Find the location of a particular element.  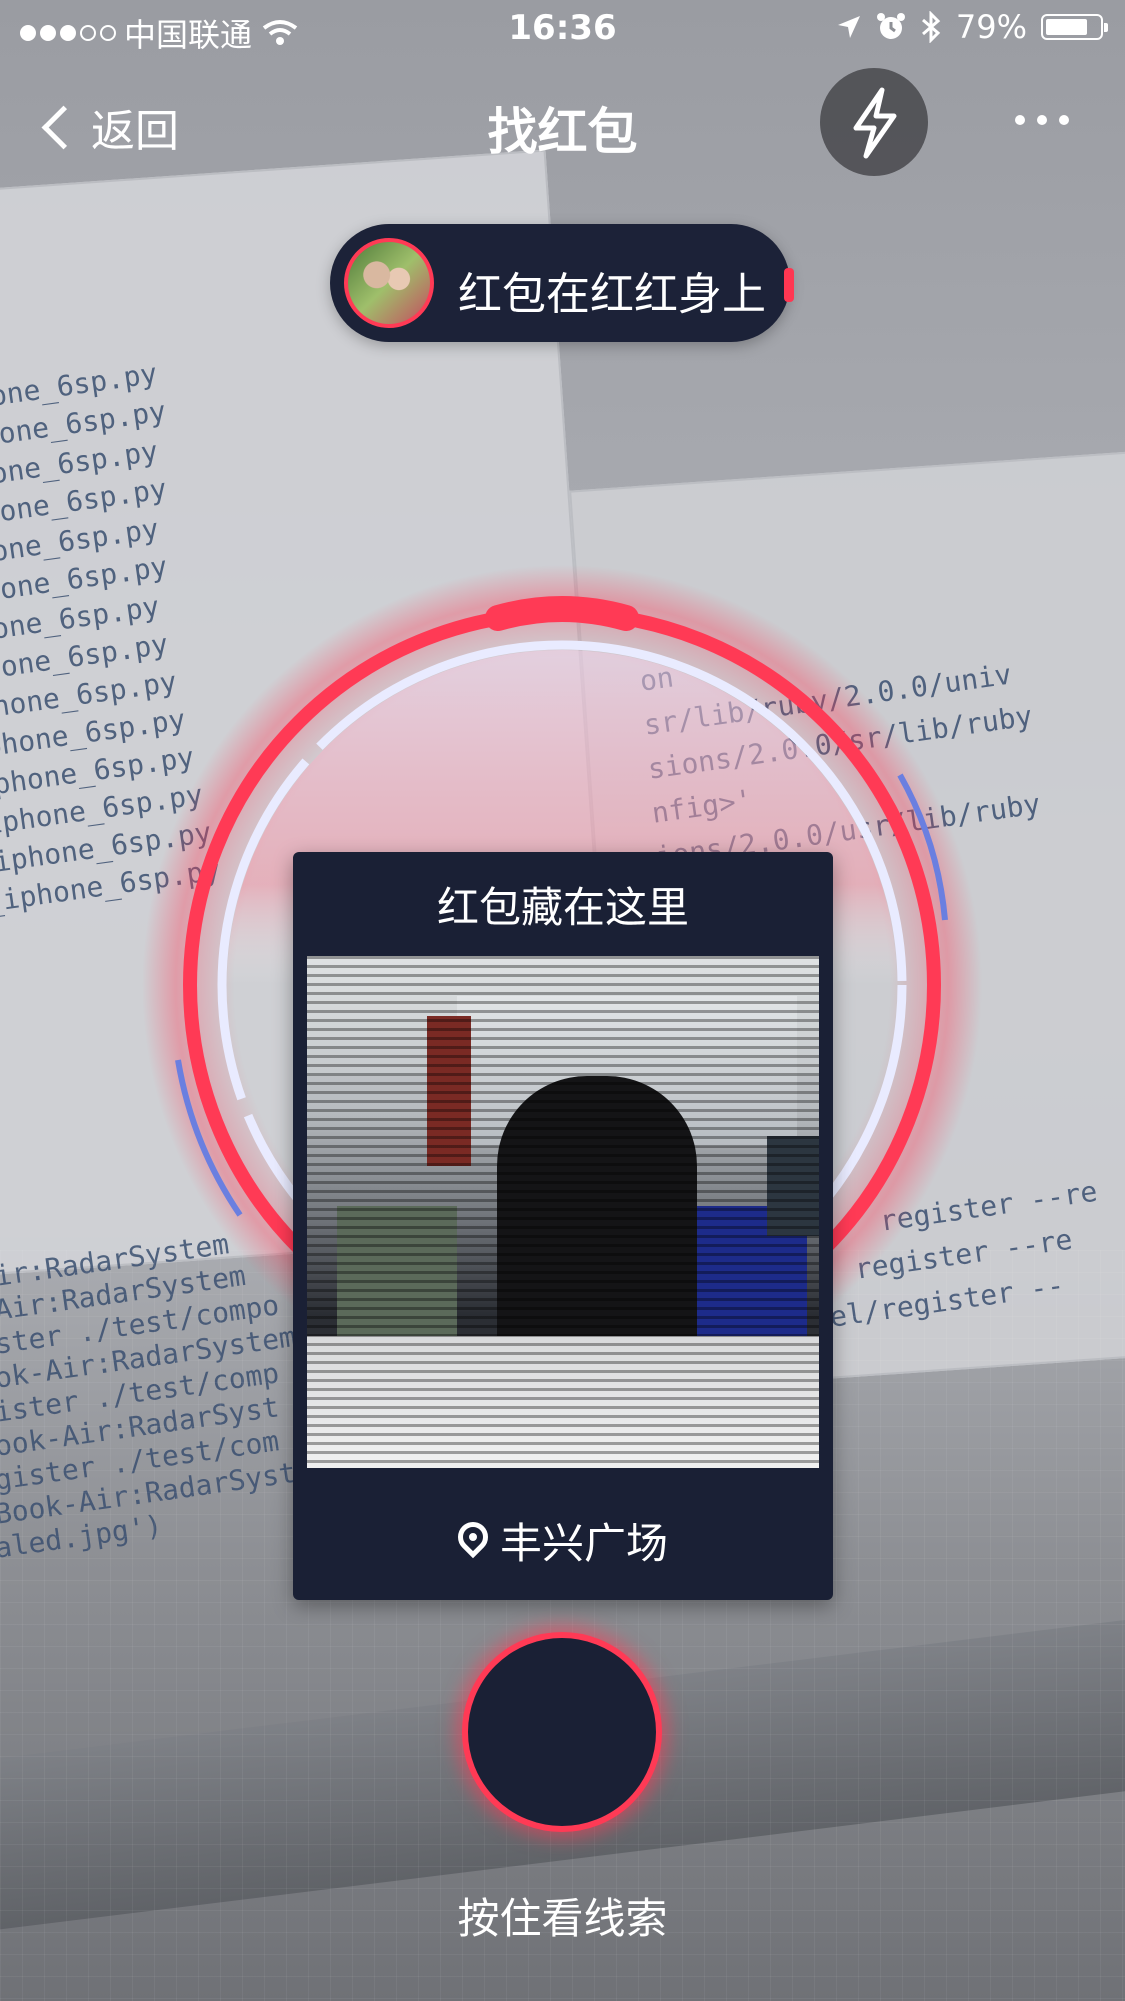

lightning-icon is located at coordinates (875, 123).